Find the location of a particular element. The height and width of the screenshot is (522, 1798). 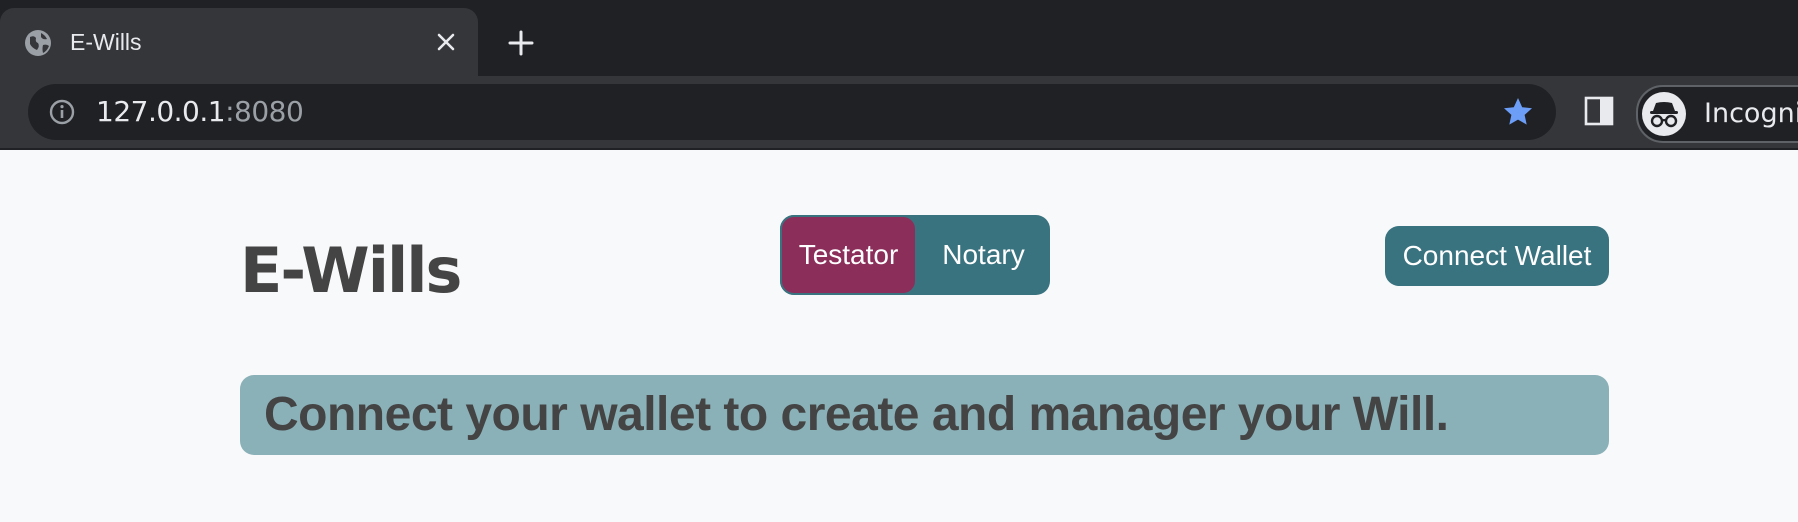

globe-icon is located at coordinates (38, 43).